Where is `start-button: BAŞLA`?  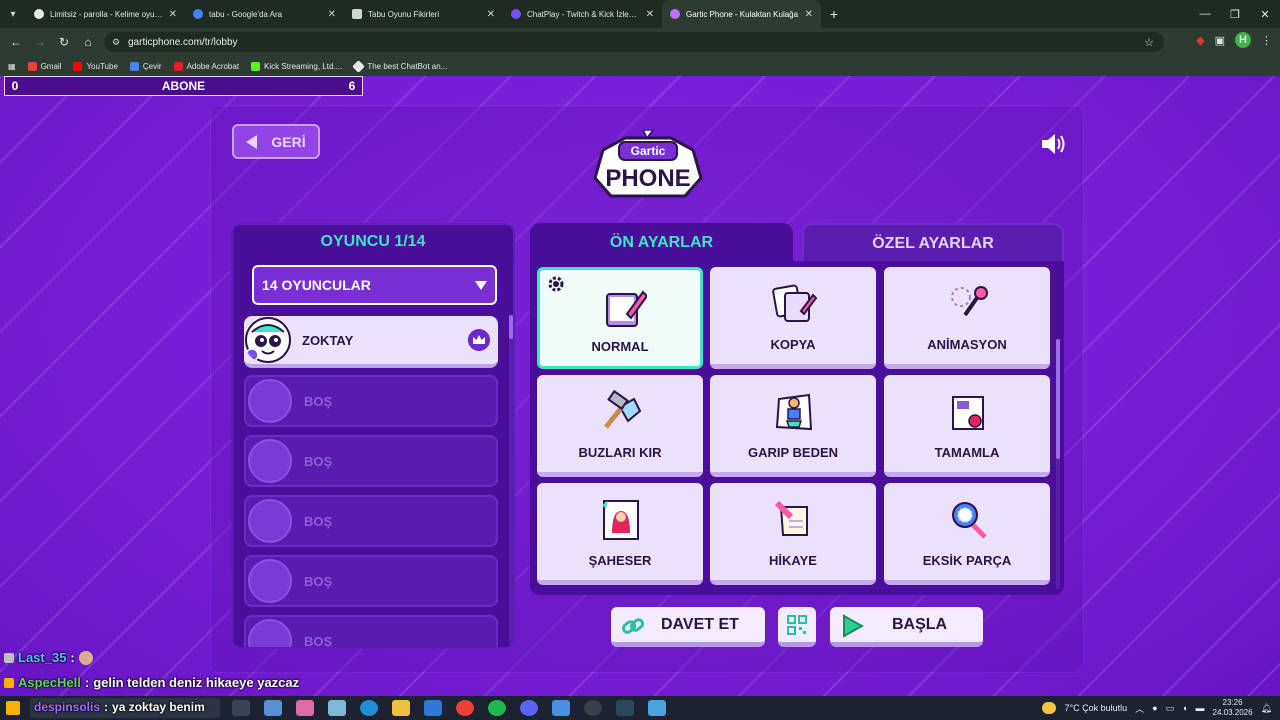 start-button: BAŞLA is located at coordinates (906, 627).